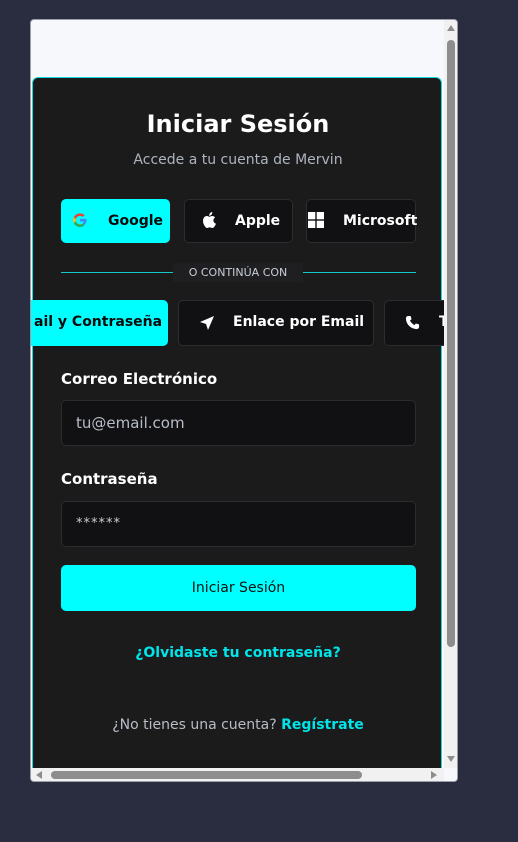 Image resolution: width=518 pixels, height=842 pixels. I want to click on horizontal-scroll-thumb, so click(206, 775).